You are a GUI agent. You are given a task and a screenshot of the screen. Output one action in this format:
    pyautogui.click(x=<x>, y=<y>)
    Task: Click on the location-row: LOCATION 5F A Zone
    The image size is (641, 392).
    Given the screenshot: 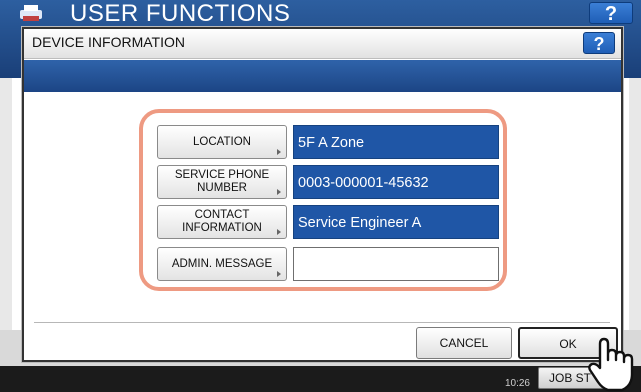 What is the action you would take?
    pyautogui.click(x=329, y=142)
    